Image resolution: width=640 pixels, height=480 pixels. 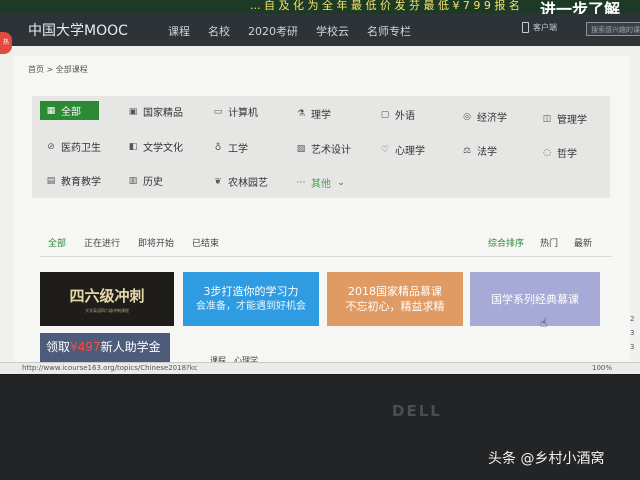 What do you see at coordinates (301, 148) in the screenshot?
I see `image-icon: ▨` at bounding box center [301, 148].